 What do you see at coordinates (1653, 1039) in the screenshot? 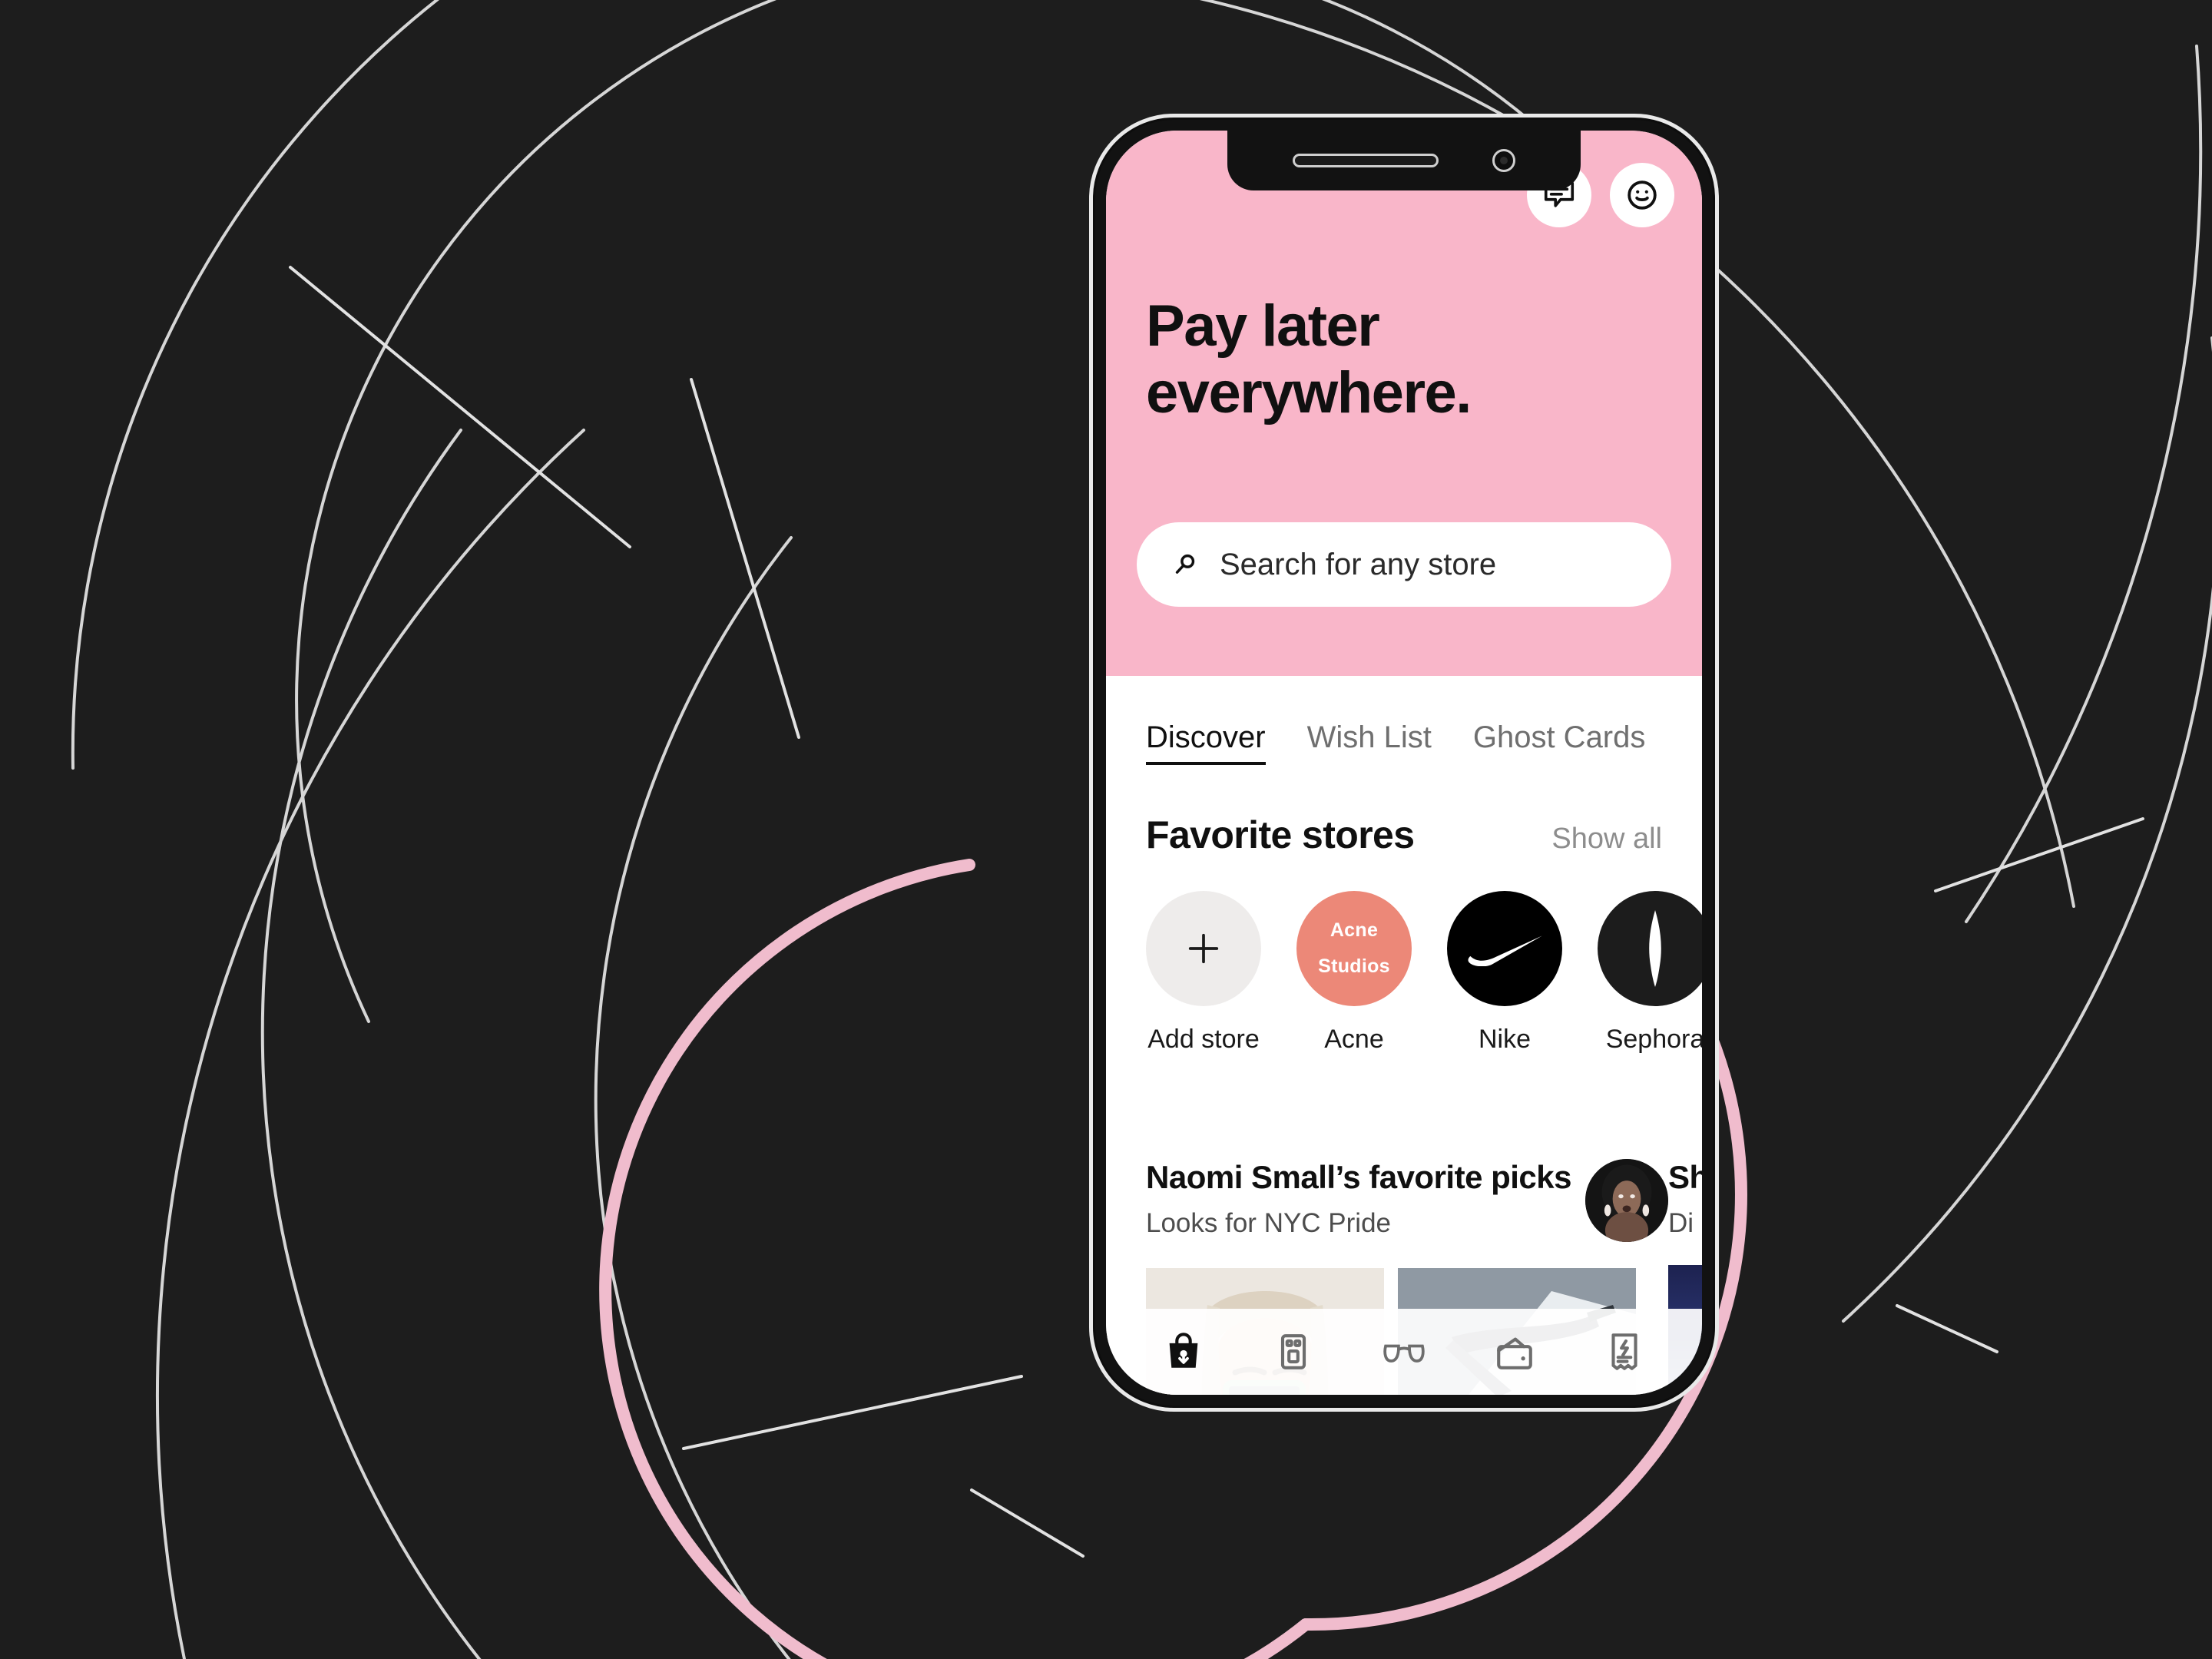
I see `store-label-sephora: Sephora` at bounding box center [1653, 1039].